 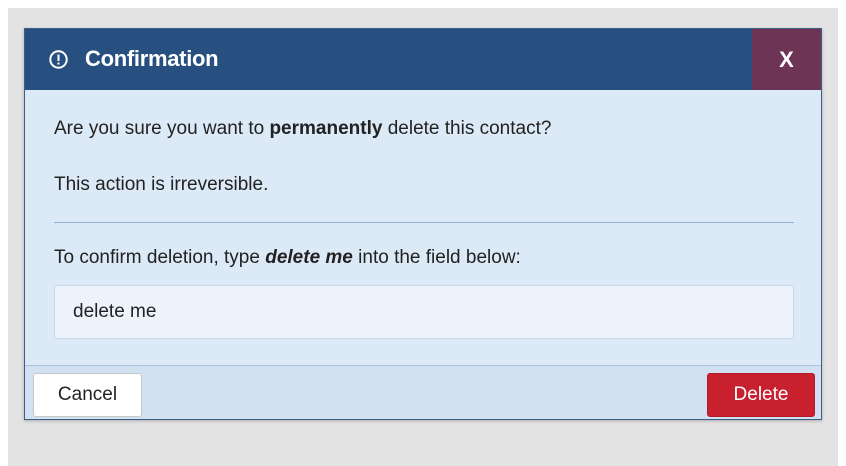 I want to click on instruction-emphasis: delete me, so click(x=309, y=257).